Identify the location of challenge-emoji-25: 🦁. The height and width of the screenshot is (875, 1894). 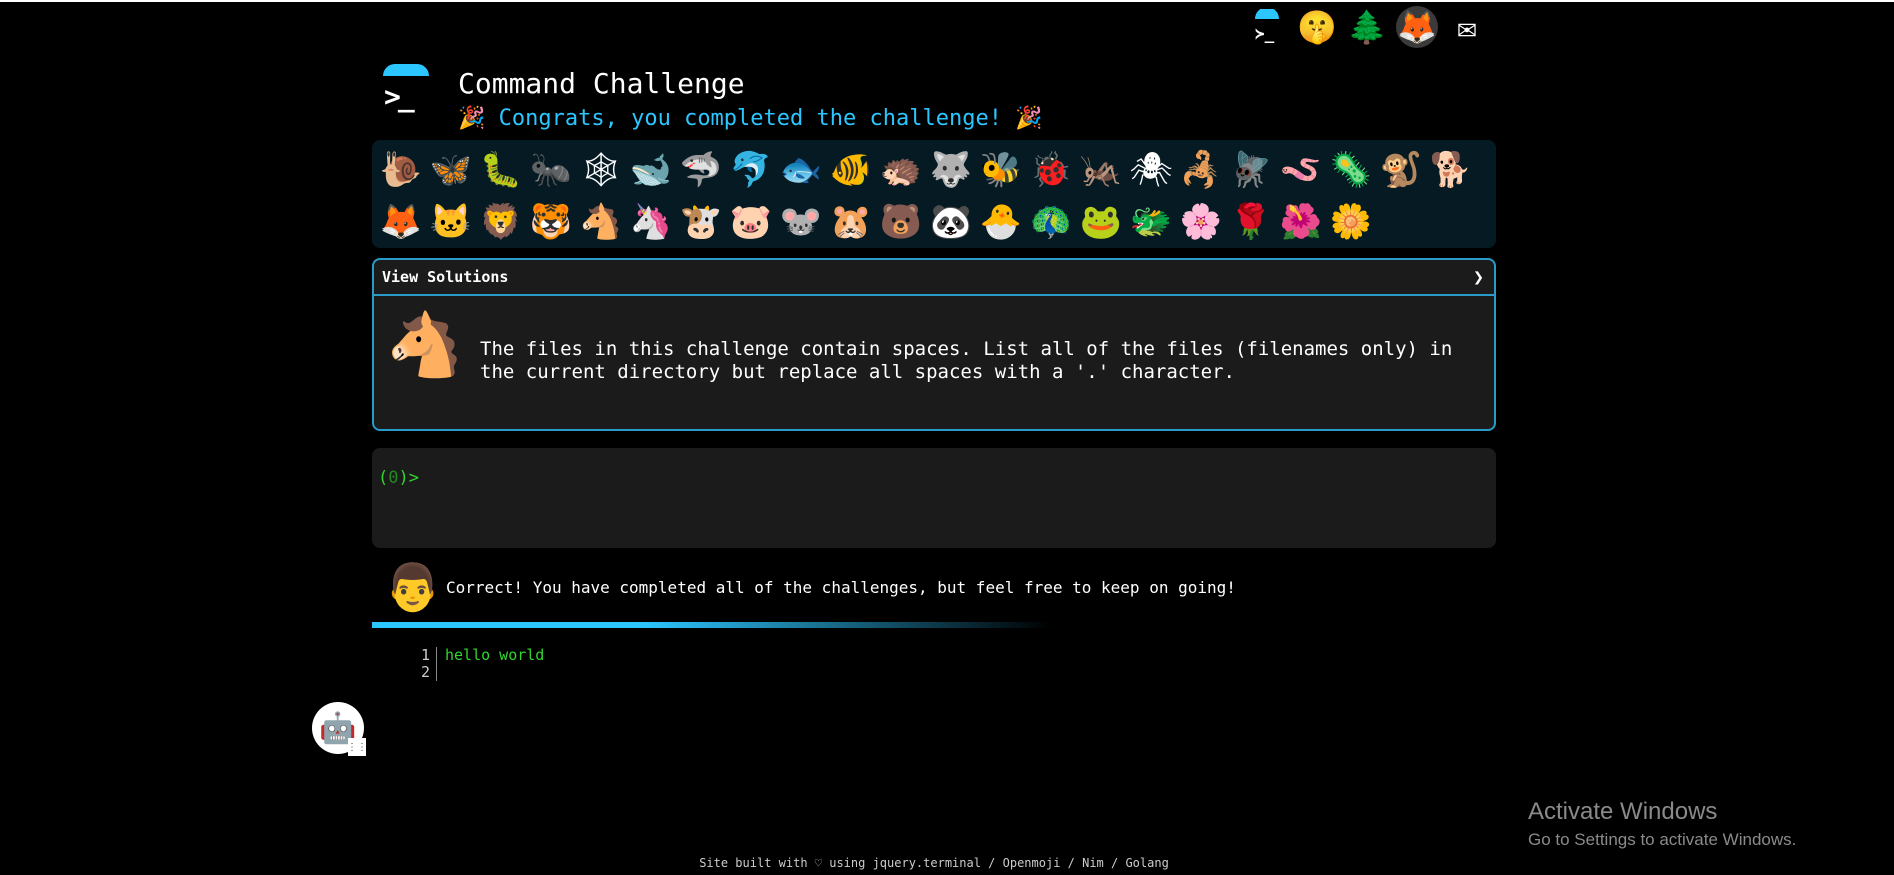
(501, 222).